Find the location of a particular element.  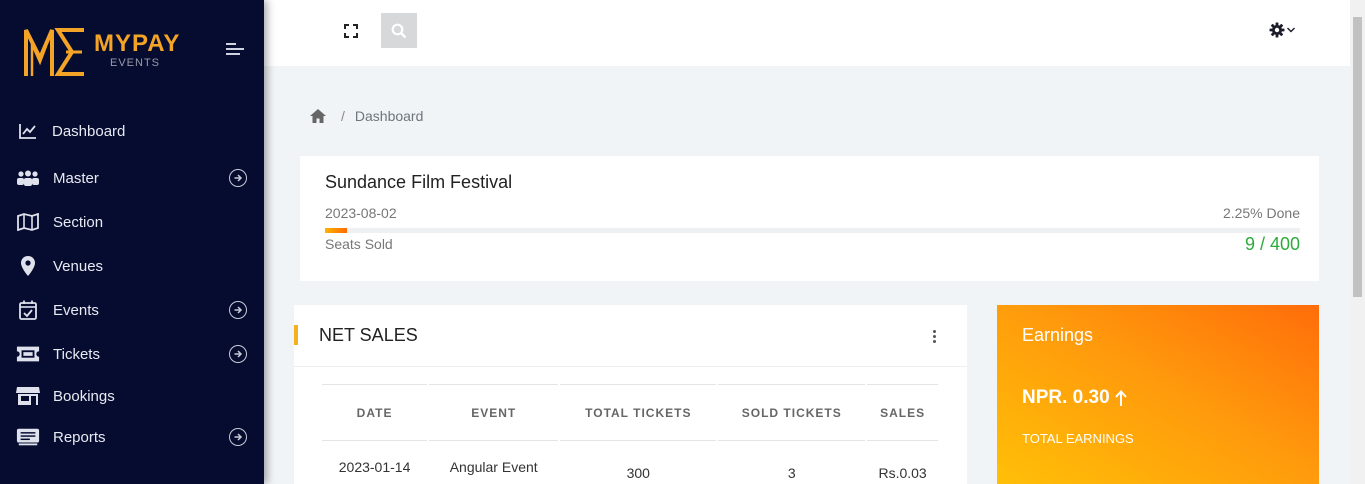

sidebar-item-label: Master is located at coordinates (76, 178).